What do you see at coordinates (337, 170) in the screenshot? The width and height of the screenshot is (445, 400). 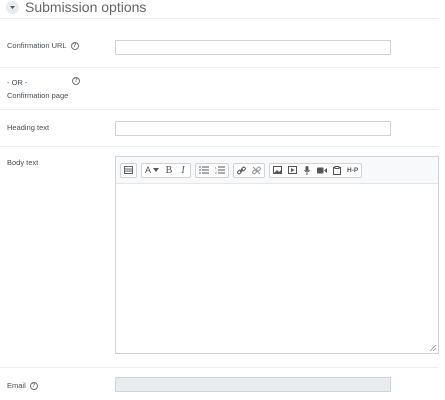 I see `manage-files-icon` at bounding box center [337, 170].